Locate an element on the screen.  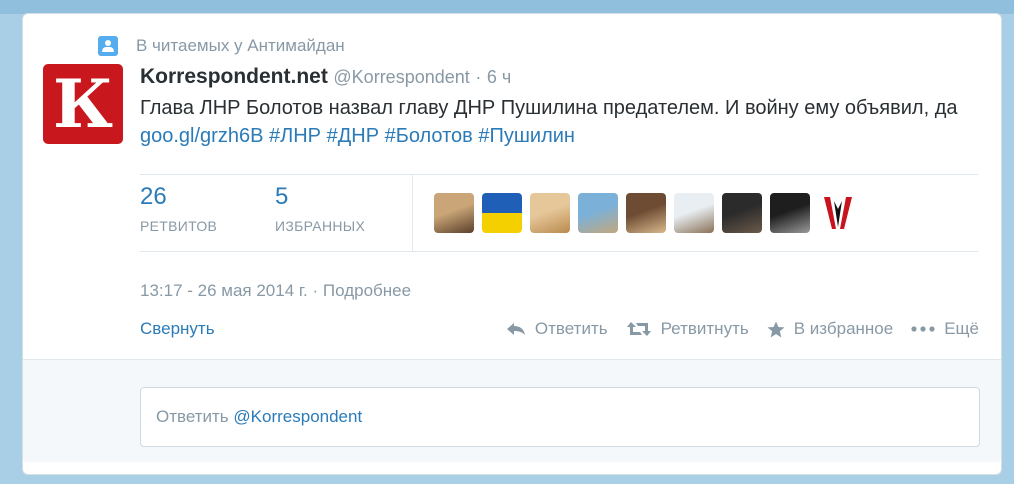
tweet-datetime: 13:17 - 26 мая 2014 г. · Подробнее is located at coordinates (275, 291).